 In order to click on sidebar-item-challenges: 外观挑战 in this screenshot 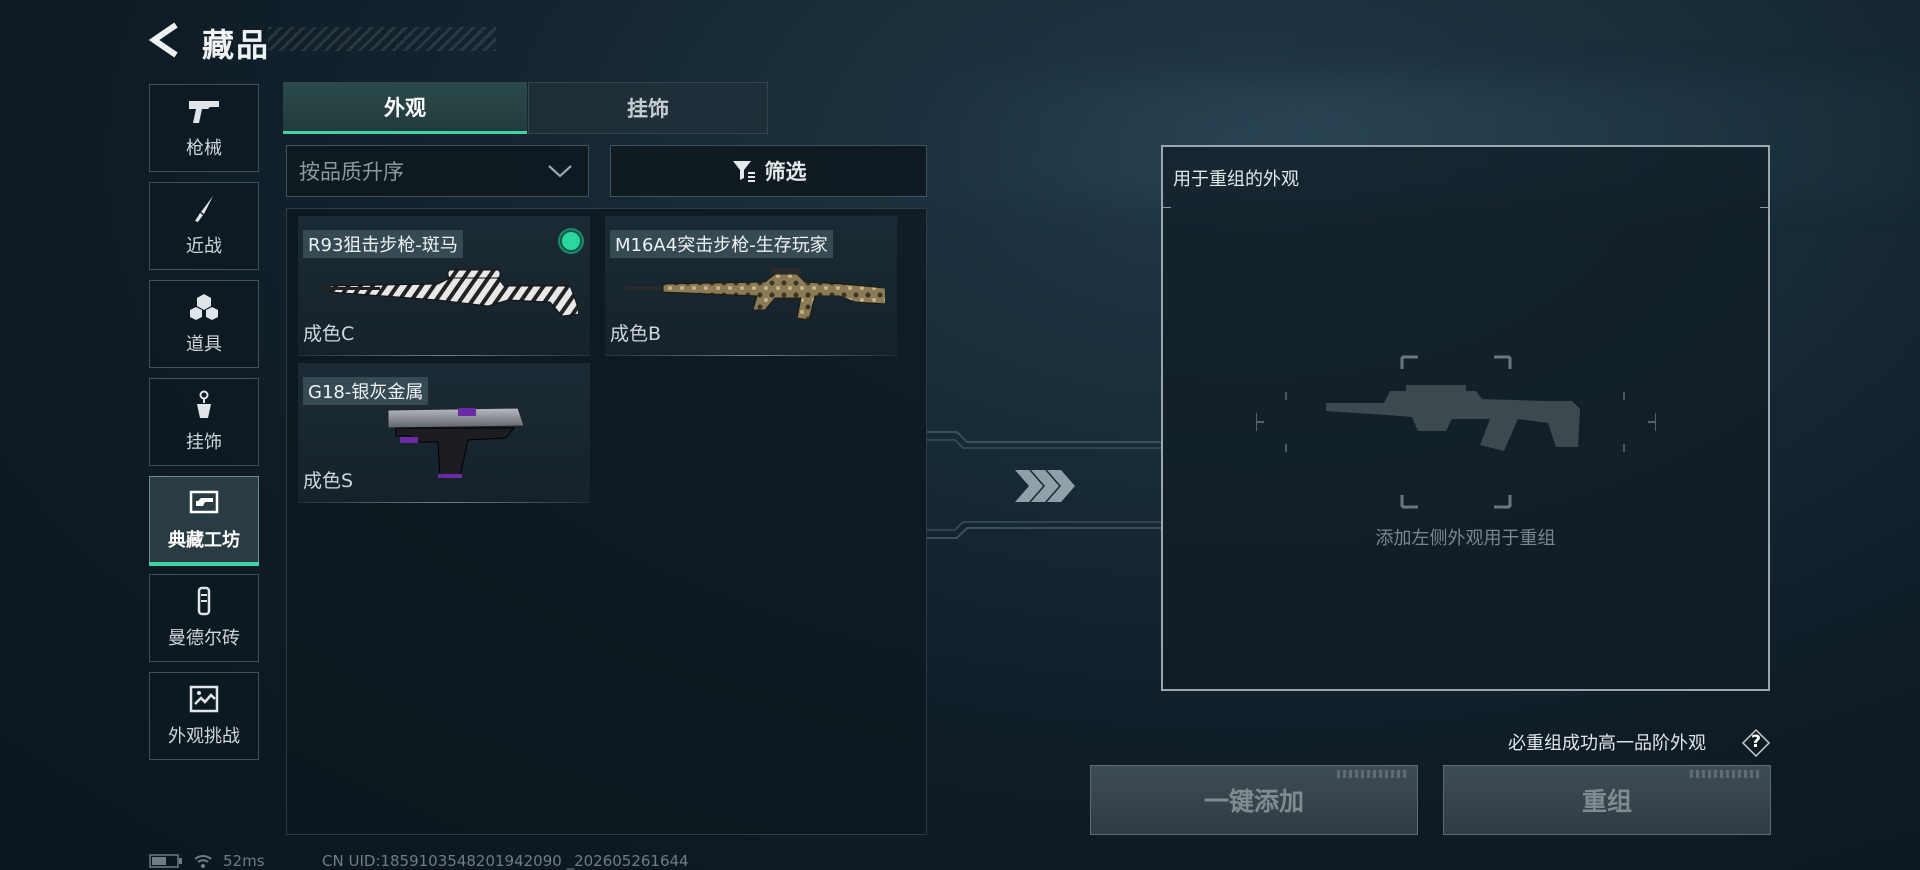, I will do `click(204, 716)`.